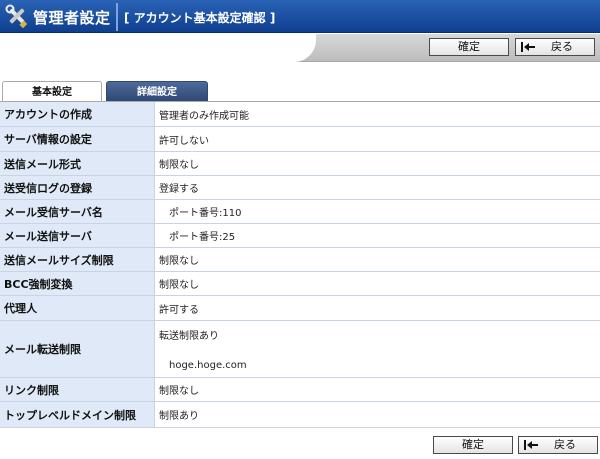 This screenshot has height=459, width=600. I want to click on setting-value: ポート番号:25, so click(377, 235).